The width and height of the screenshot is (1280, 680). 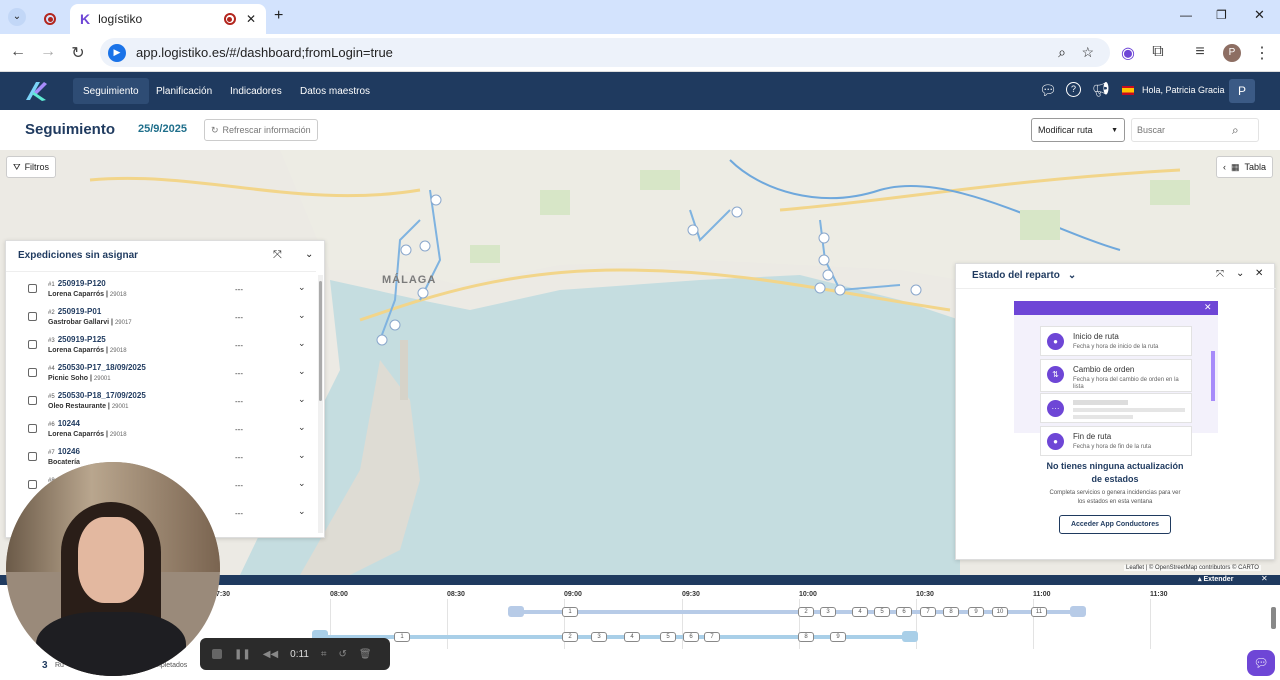 I want to click on dots-icon: ···, so click(x=1055, y=408).